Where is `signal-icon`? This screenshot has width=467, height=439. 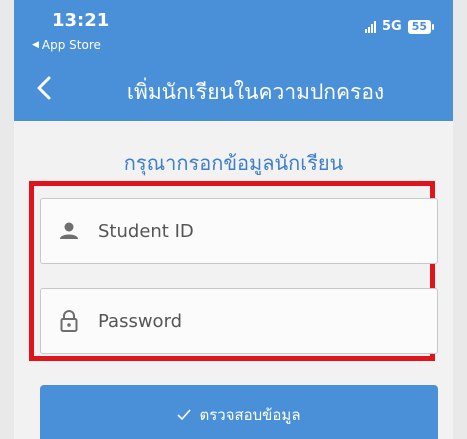
signal-icon is located at coordinates (370, 26).